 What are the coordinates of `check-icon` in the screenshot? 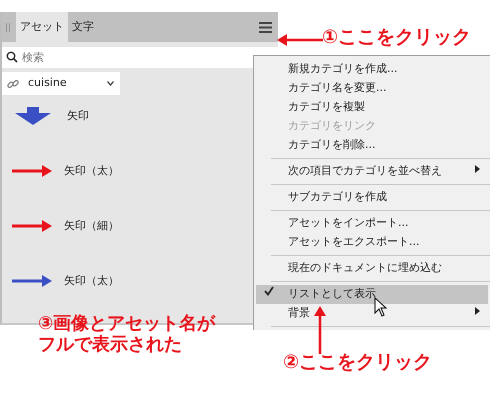 It's located at (269, 291).